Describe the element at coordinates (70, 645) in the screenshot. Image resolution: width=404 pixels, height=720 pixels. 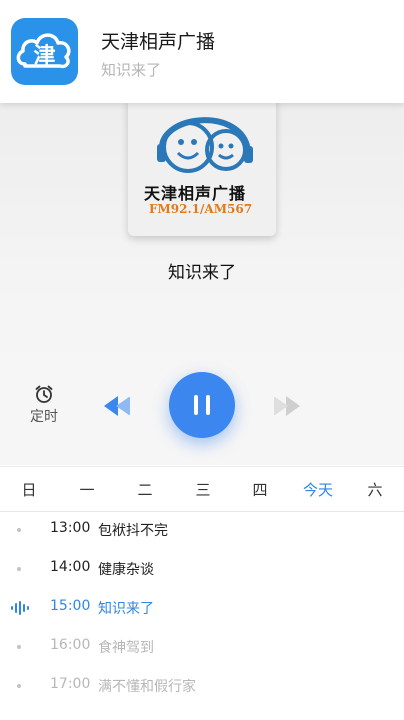
I see `schedule-time: 16:00` at that location.